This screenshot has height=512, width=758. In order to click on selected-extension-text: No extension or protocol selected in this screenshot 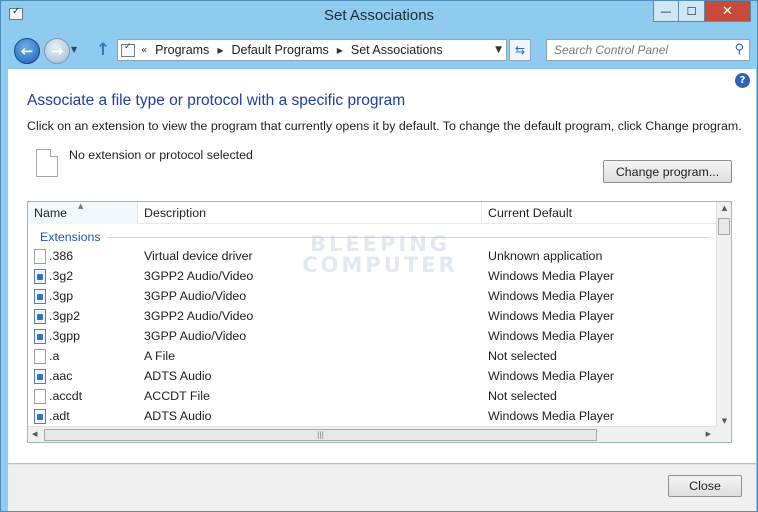, I will do `click(161, 155)`.